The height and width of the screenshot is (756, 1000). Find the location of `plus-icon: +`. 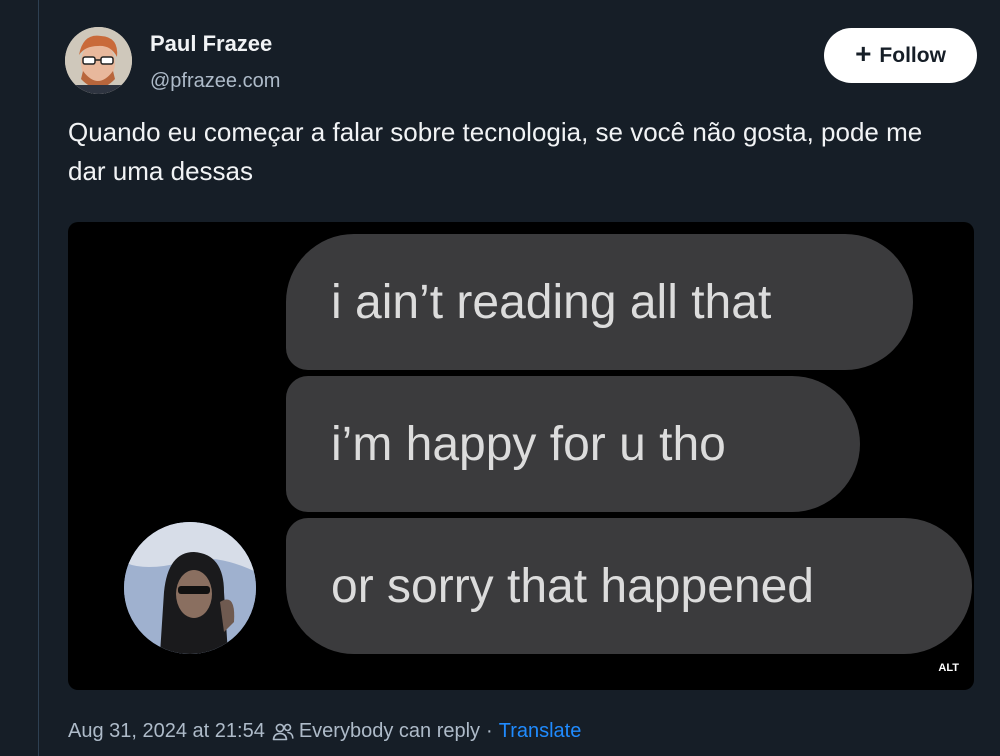

plus-icon: + is located at coordinates (863, 53).